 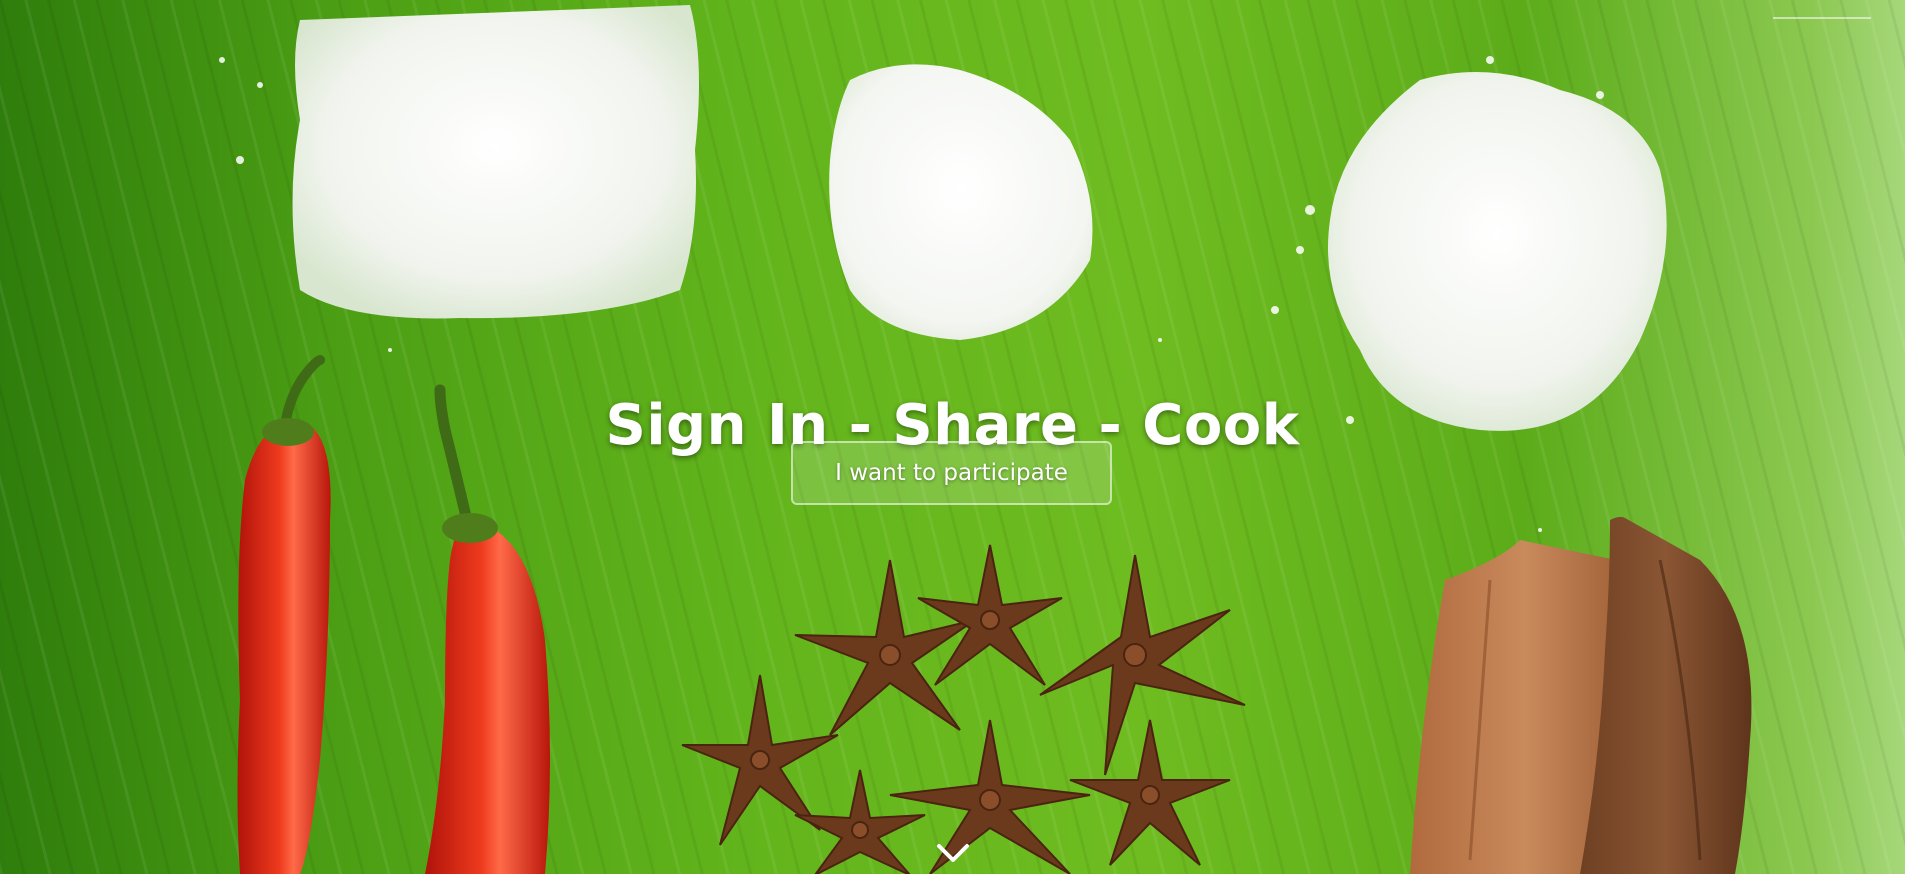 I want to click on top-indicator-line, so click(x=1822, y=18).